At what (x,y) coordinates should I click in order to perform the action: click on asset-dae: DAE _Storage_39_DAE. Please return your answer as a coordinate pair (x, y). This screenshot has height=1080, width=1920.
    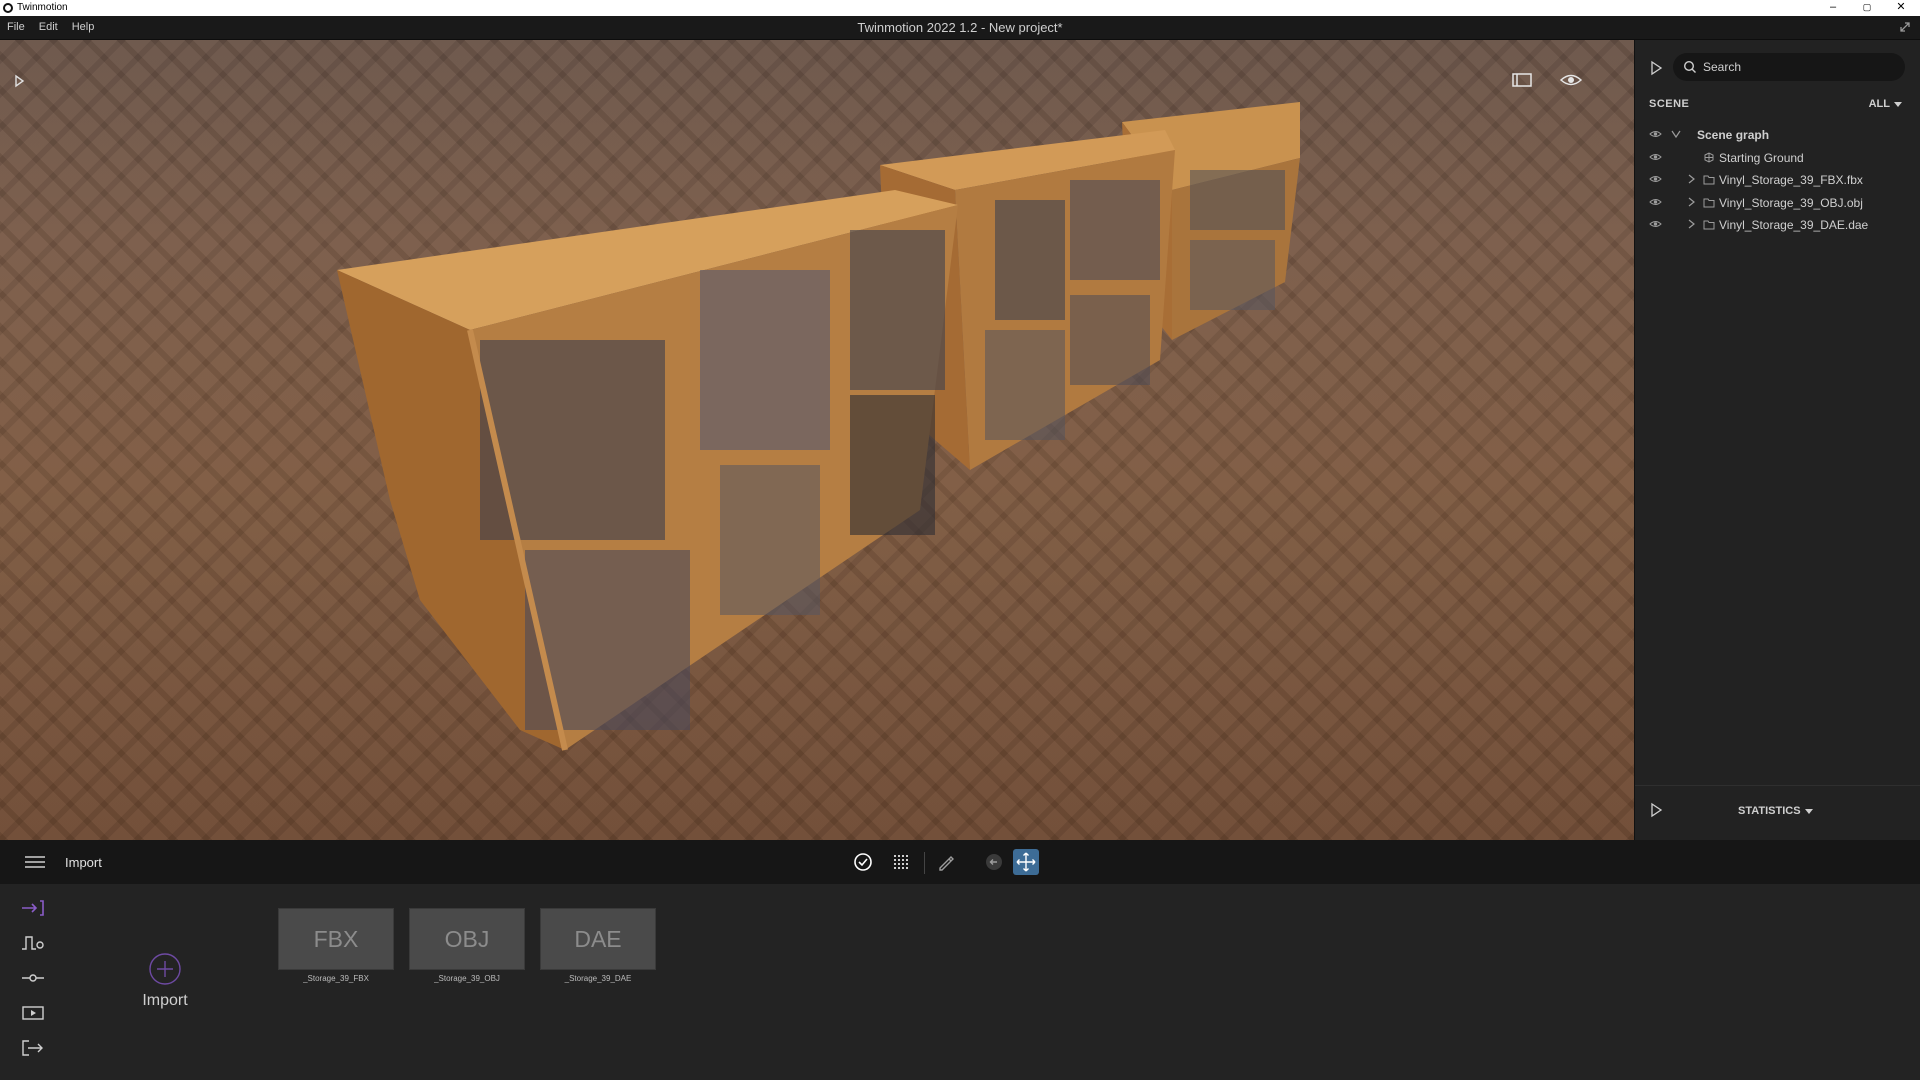
    Looking at the image, I should click on (598, 945).